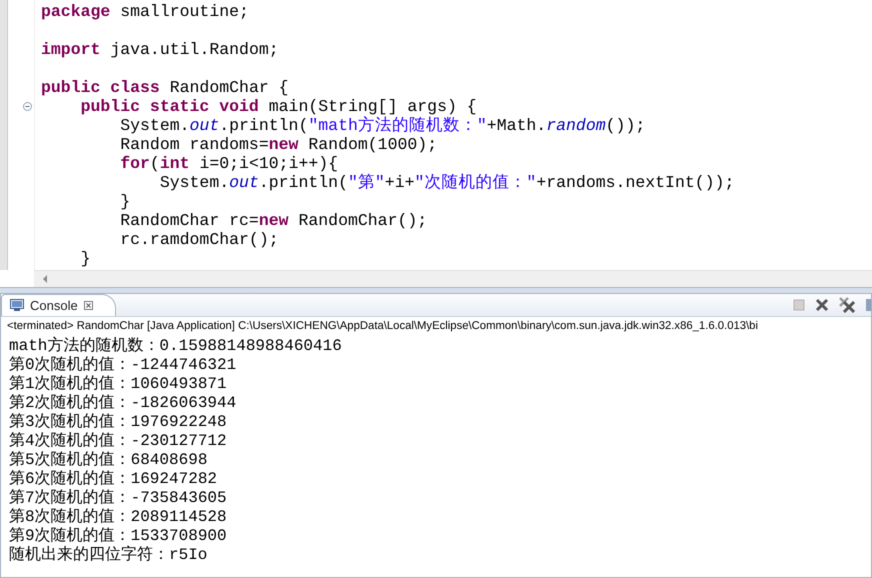 This screenshot has width=872, height=578. Describe the element at coordinates (822, 305) in the screenshot. I see `remove-icon` at that location.